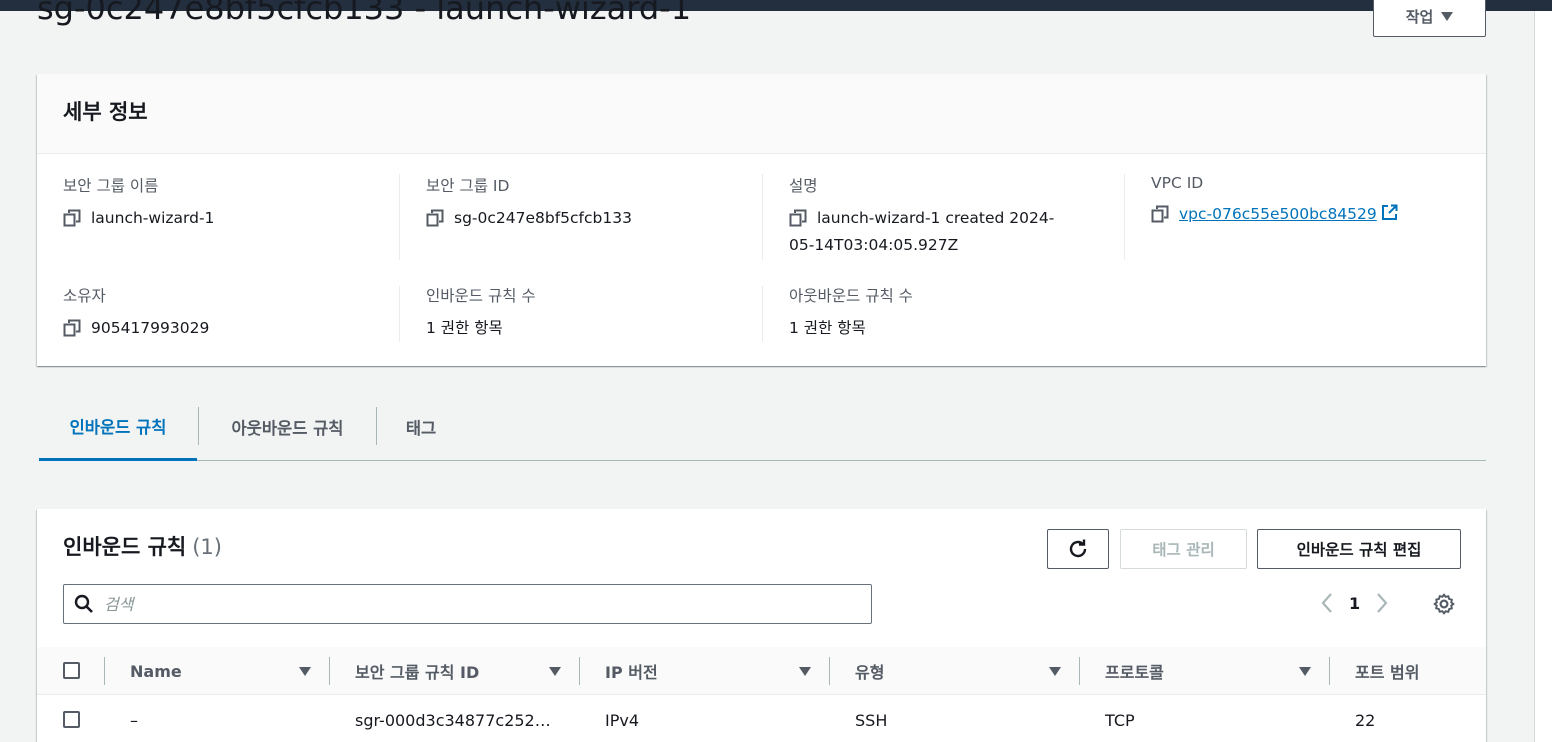 This screenshot has width=1552, height=742. What do you see at coordinates (851, 296) in the screenshot?
I see `field-label: 아웃바운드 규칙 수` at bounding box center [851, 296].